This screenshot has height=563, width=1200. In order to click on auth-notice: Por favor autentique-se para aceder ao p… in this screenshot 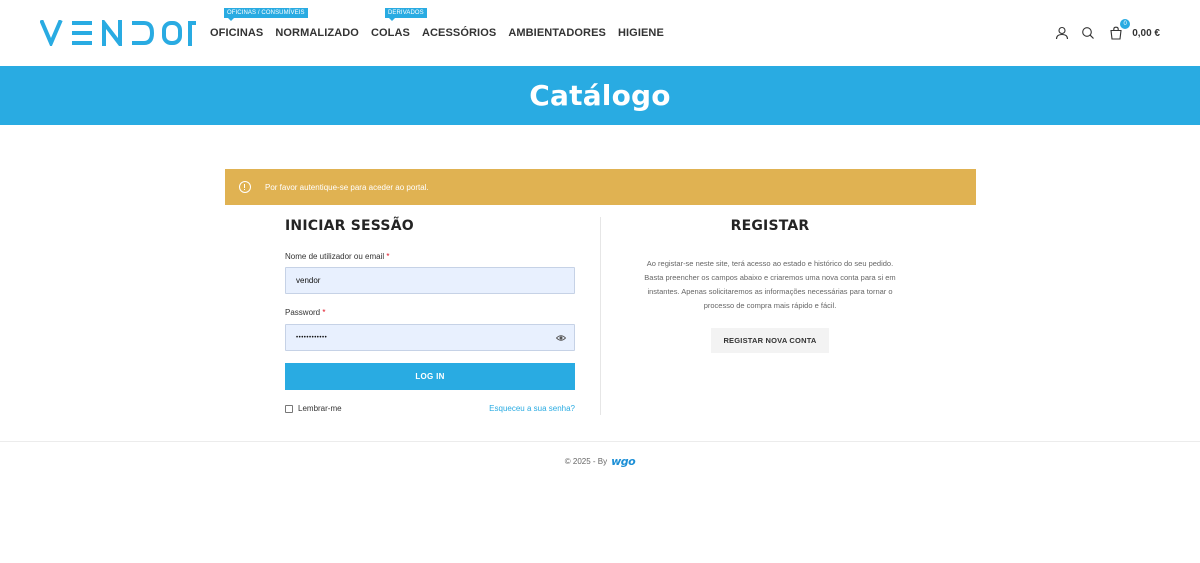, I will do `click(600, 187)`.